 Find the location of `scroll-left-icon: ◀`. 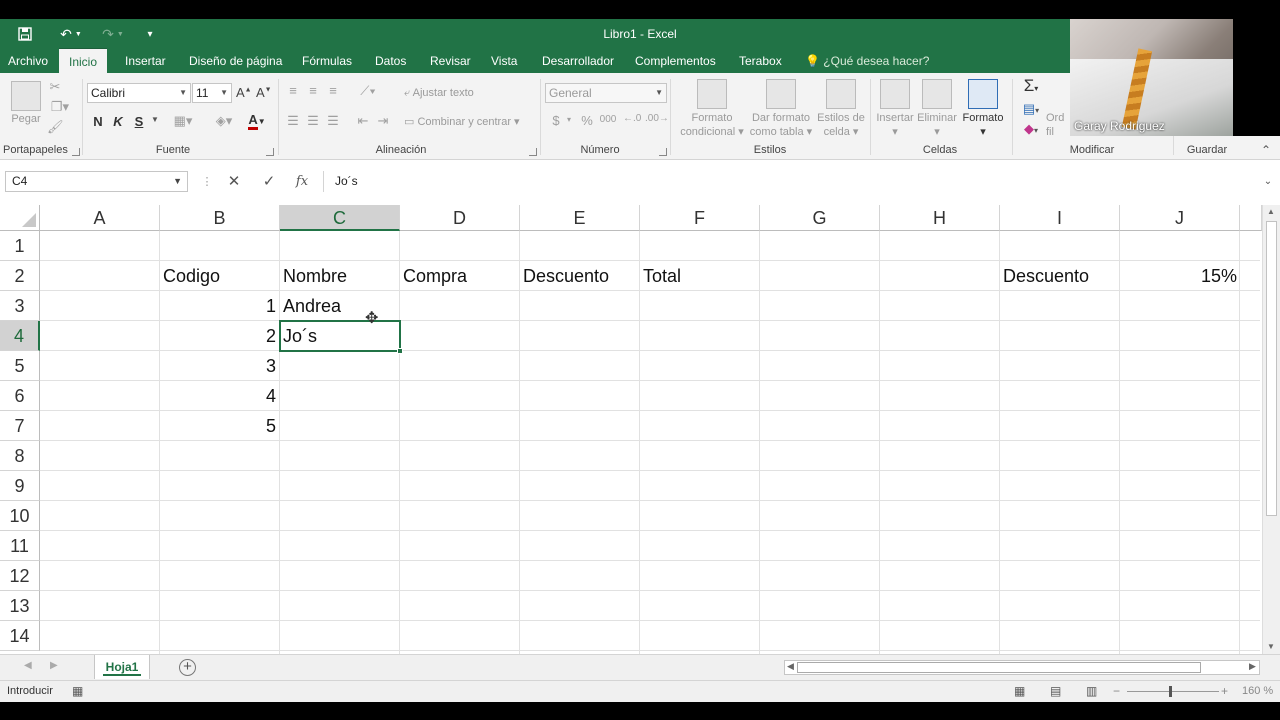

scroll-left-icon: ◀ is located at coordinates (790, 666).